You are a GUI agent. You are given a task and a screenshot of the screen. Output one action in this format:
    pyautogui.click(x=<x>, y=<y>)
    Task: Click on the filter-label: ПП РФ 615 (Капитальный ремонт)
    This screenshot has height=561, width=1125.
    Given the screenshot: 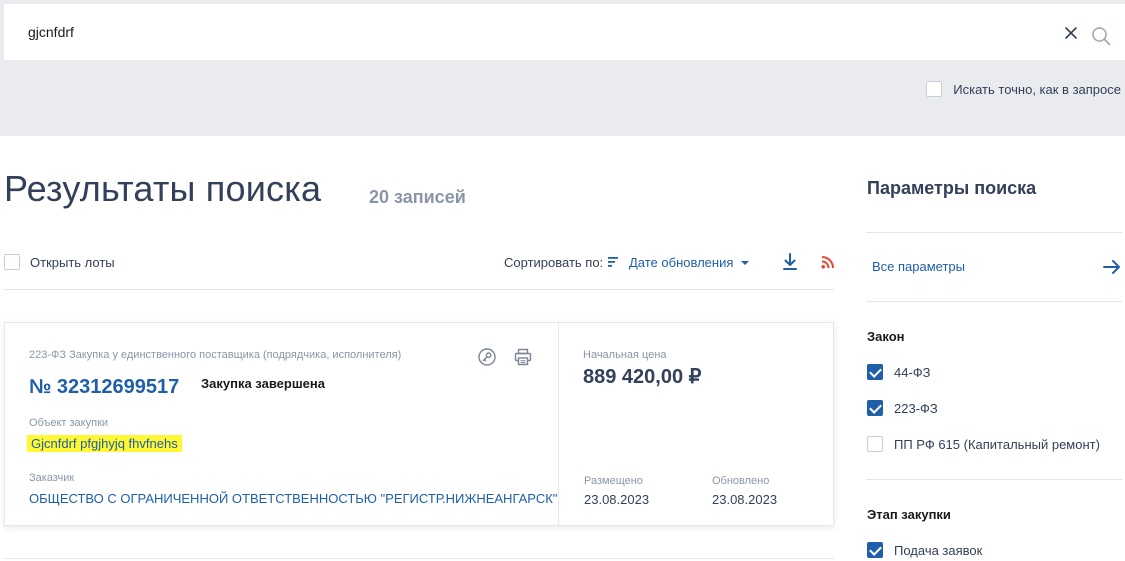 What is the action you would take?
    pyautogui.click(x=997, y=444)
    